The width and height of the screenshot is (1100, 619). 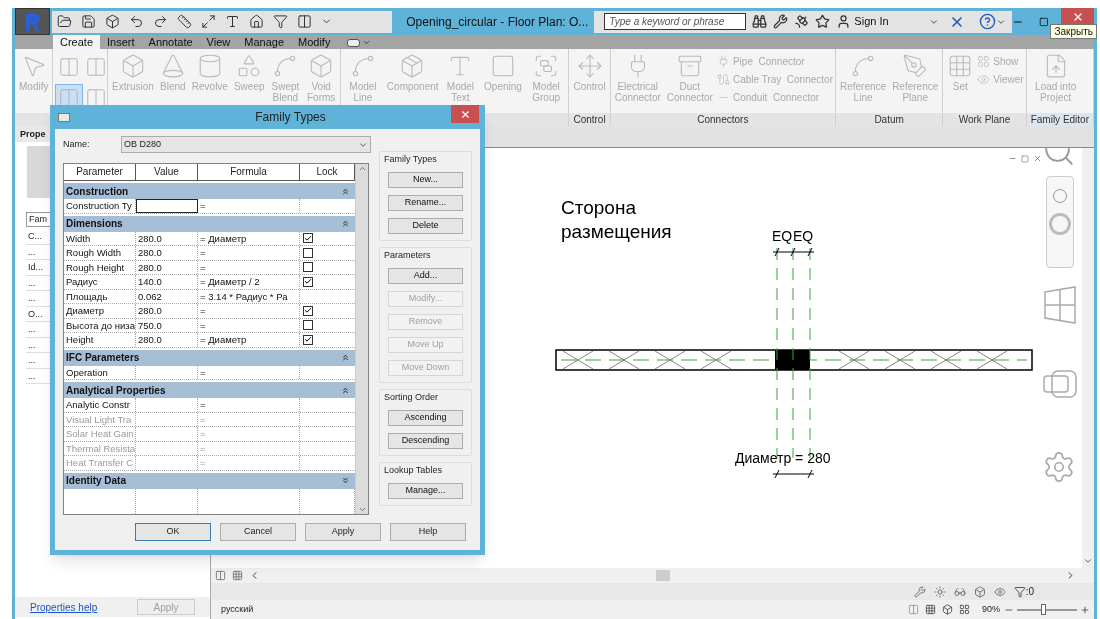 I want to click on maximize-icon, so click(x=1044, y=21).